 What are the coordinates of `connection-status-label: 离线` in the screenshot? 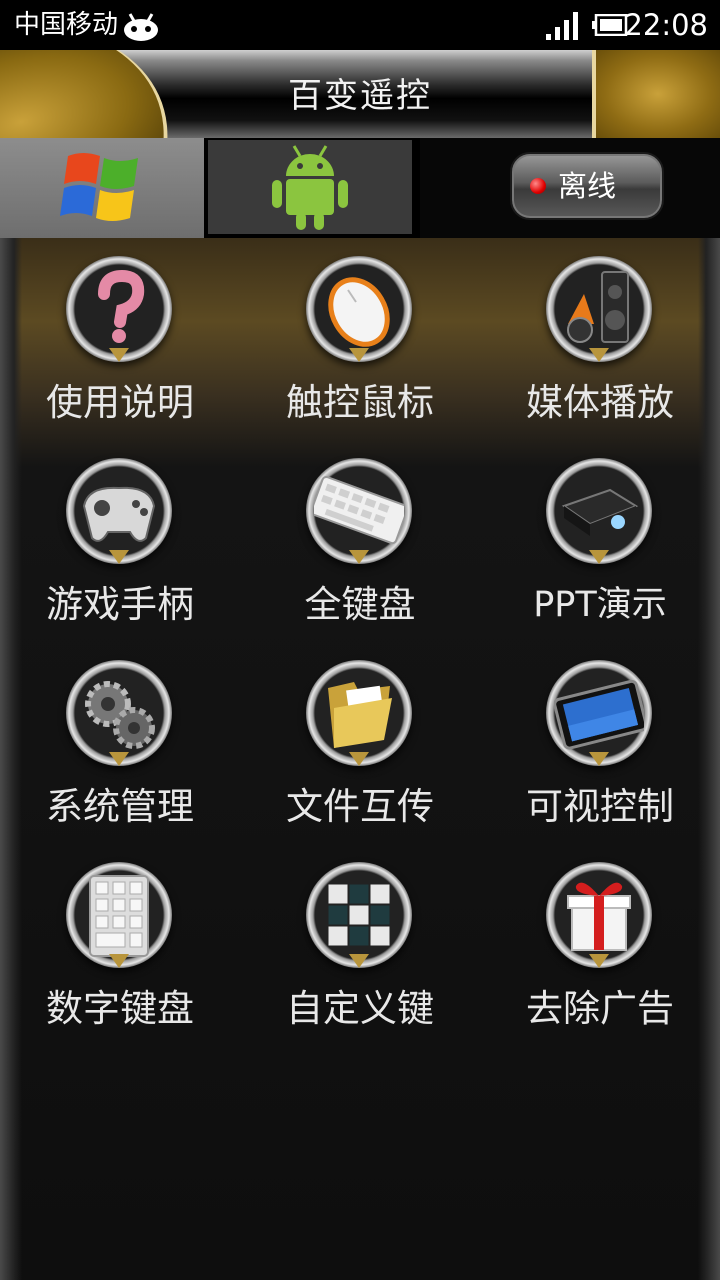 It's located at (587, 186).